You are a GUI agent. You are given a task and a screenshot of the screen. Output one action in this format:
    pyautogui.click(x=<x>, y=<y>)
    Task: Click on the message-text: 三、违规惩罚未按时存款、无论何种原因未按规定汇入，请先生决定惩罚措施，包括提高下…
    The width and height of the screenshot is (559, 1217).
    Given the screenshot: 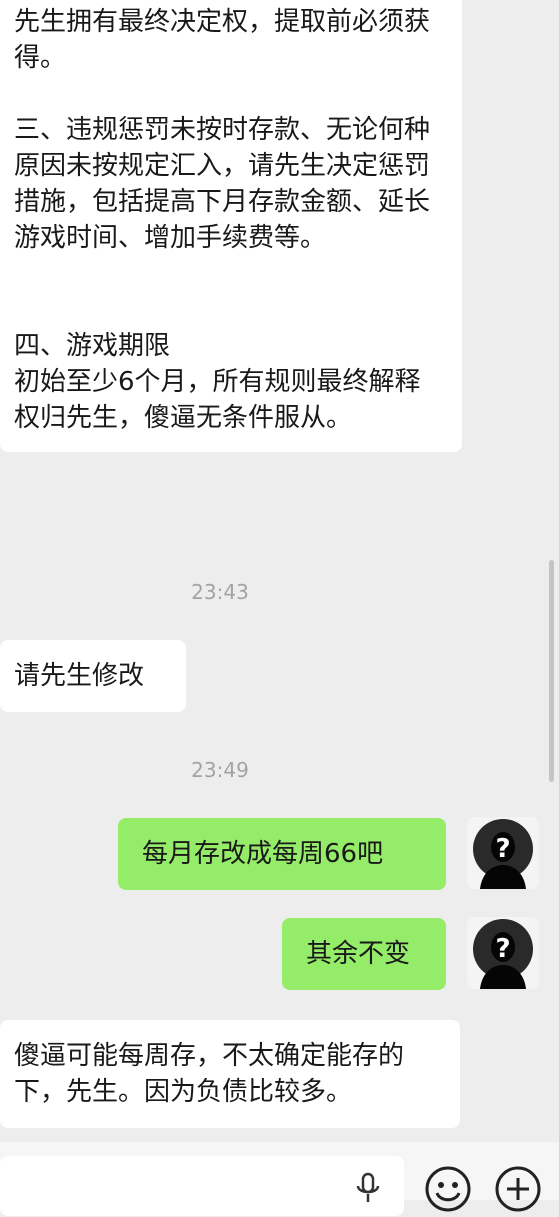 What is the action you would take?
    pyautogui.click(x=222, y=184)
    